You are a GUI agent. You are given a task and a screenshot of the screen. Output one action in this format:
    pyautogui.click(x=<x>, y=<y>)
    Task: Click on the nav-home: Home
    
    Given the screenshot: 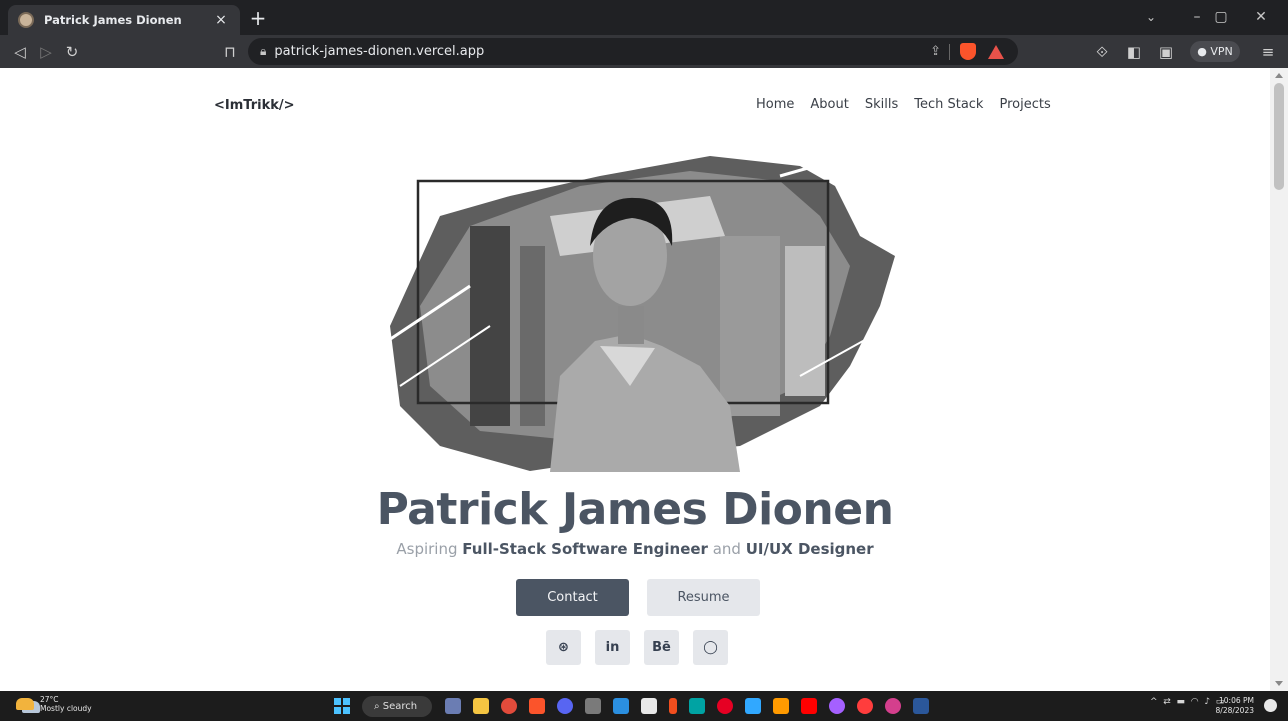 What is the action you would take?
    pyautogui.click(x=775, y=104)
    